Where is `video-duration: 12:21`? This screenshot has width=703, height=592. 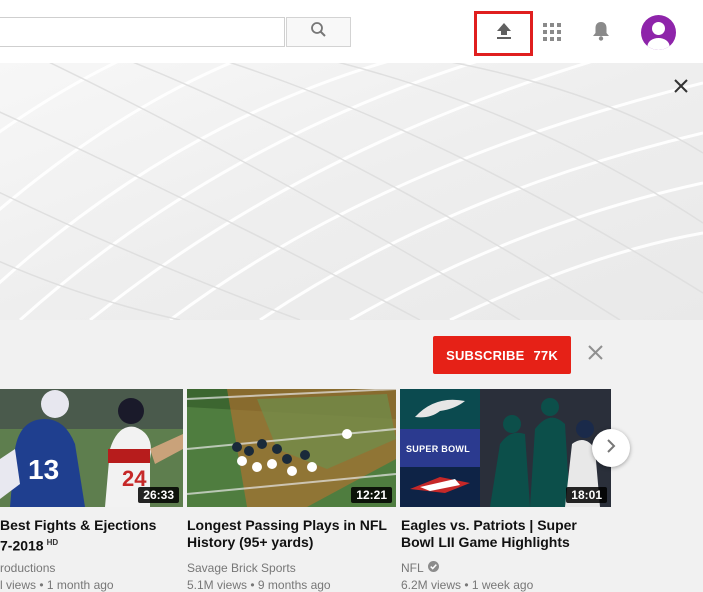 video-duration: 12:21 is located at coordinates (371, 495).